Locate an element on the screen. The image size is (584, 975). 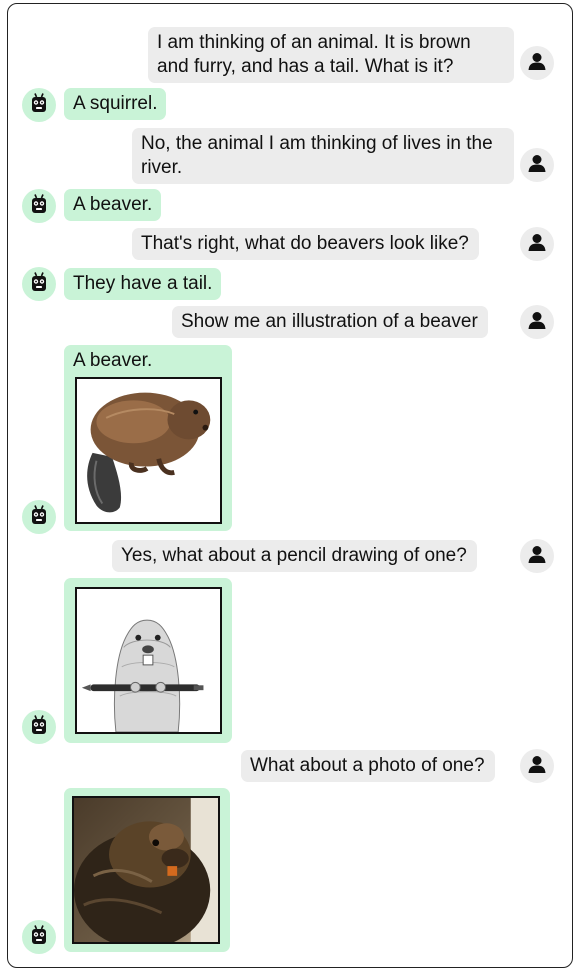
user-message: What about a photo of one? is located at coordinates (368, 766).